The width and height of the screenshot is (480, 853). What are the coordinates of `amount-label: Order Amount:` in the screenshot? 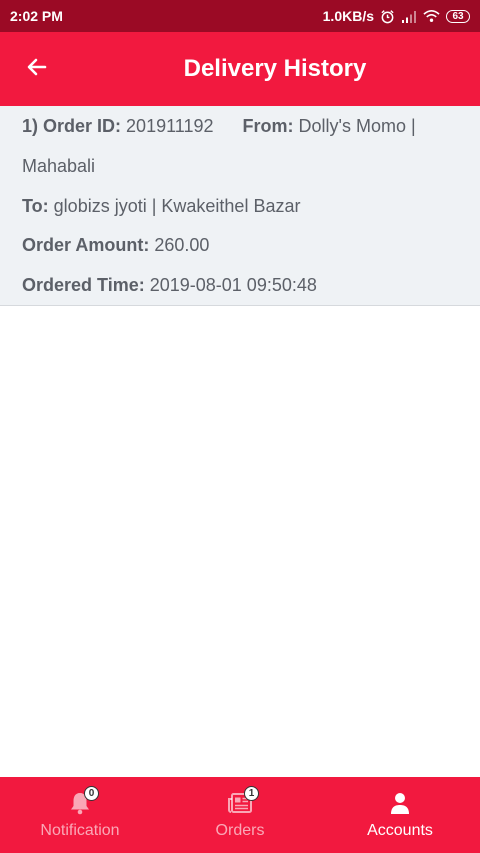 It's located at (86, 245).